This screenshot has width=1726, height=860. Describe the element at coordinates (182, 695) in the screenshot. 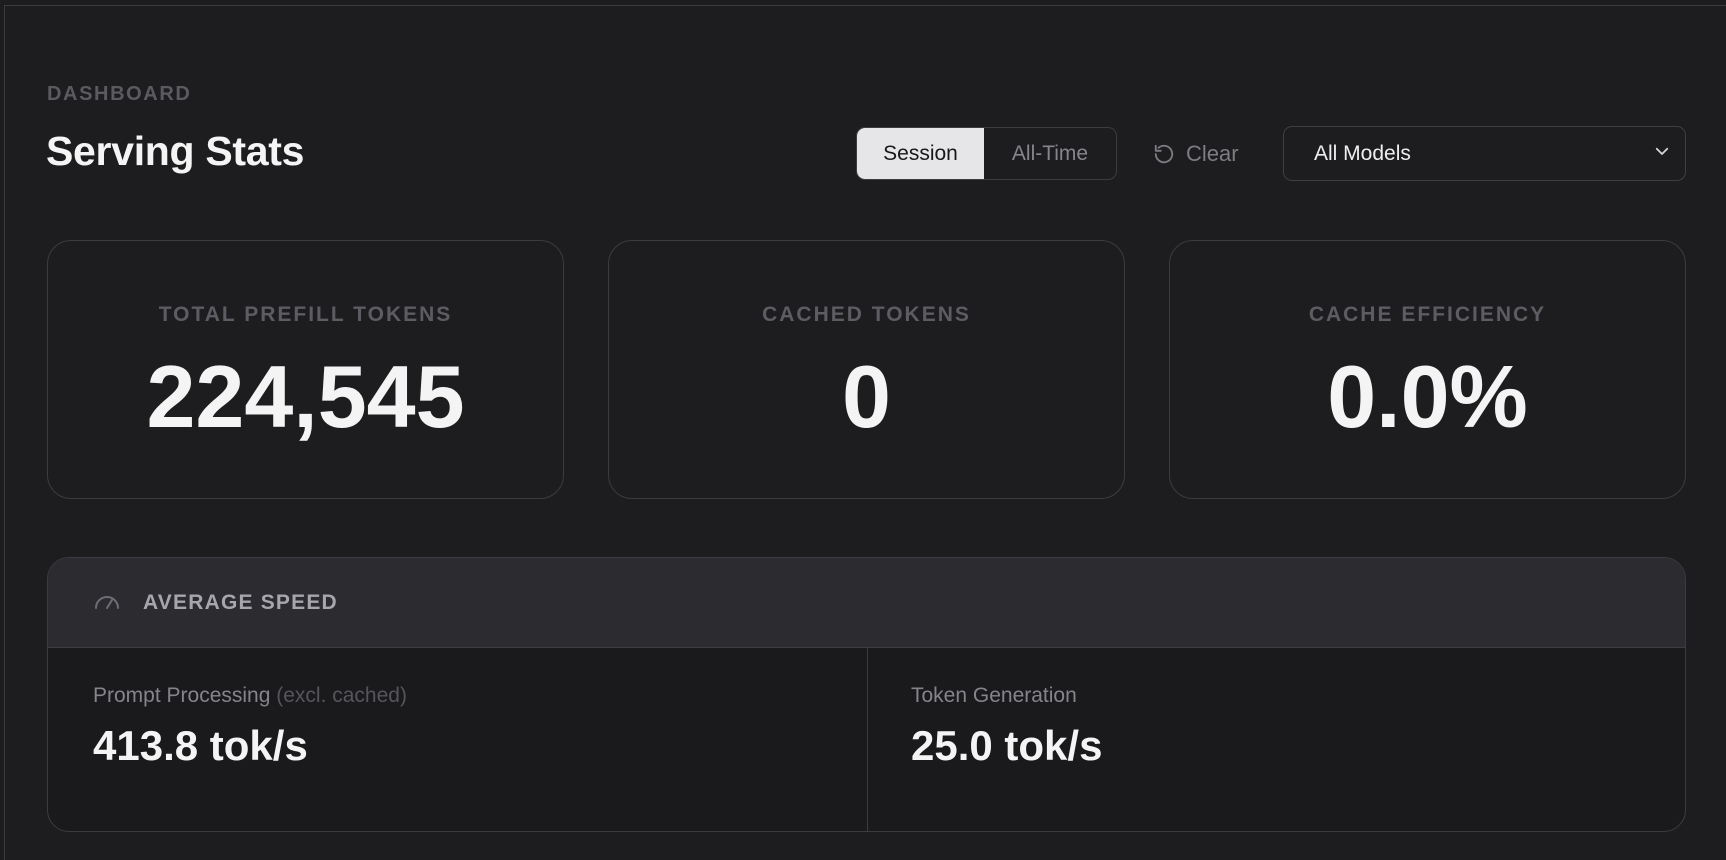

I see `metric-label-text: Prompt Processing` at that location.